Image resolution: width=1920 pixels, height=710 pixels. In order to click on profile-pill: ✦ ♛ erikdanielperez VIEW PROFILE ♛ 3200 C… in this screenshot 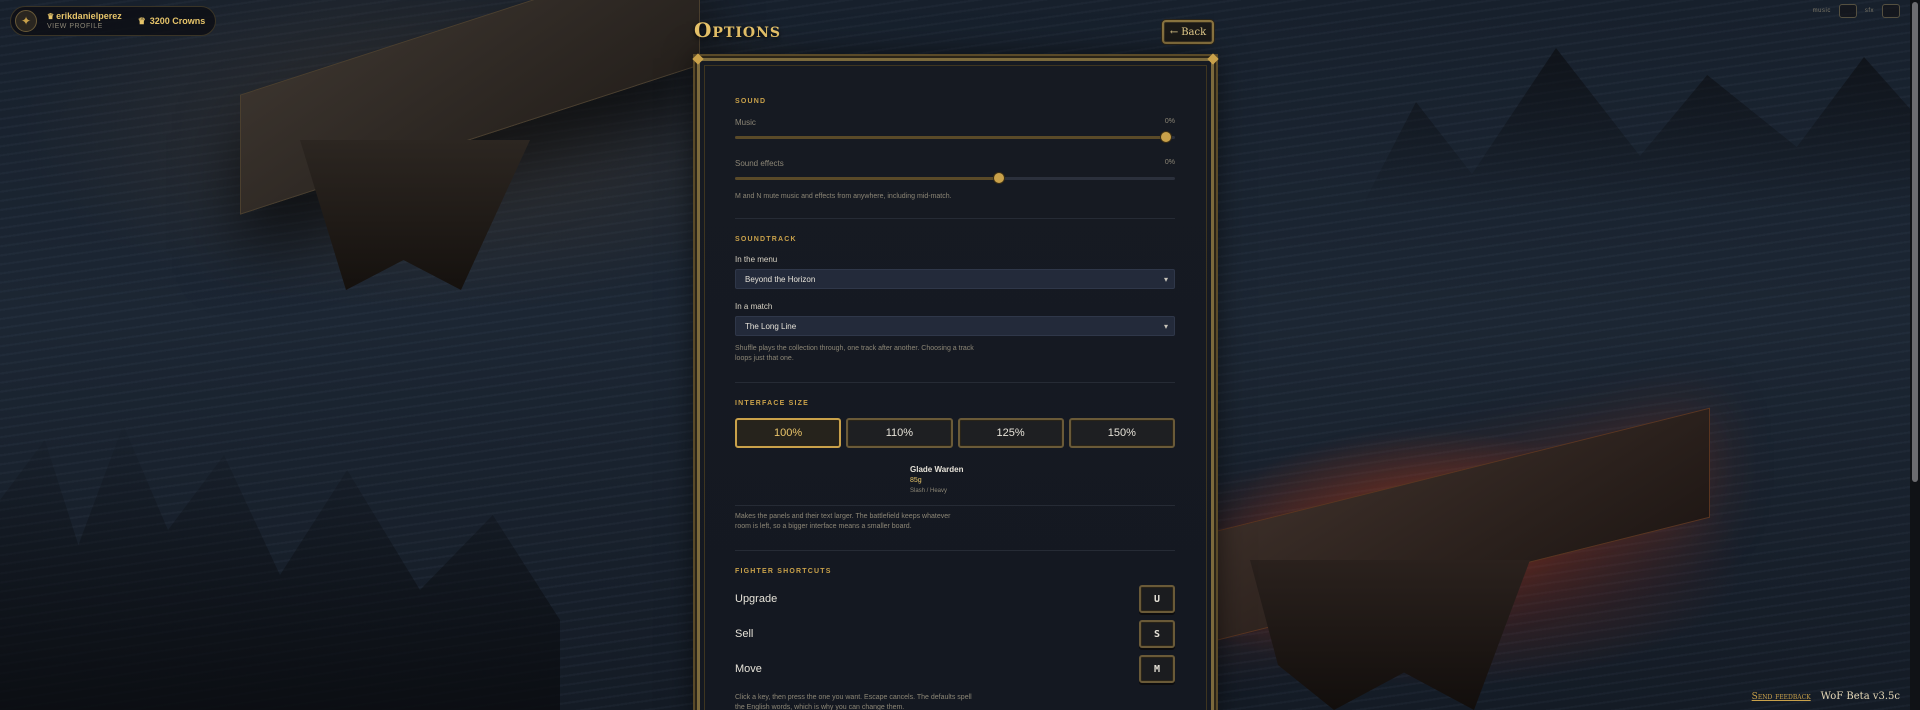, I will do `click(113, 21)`.